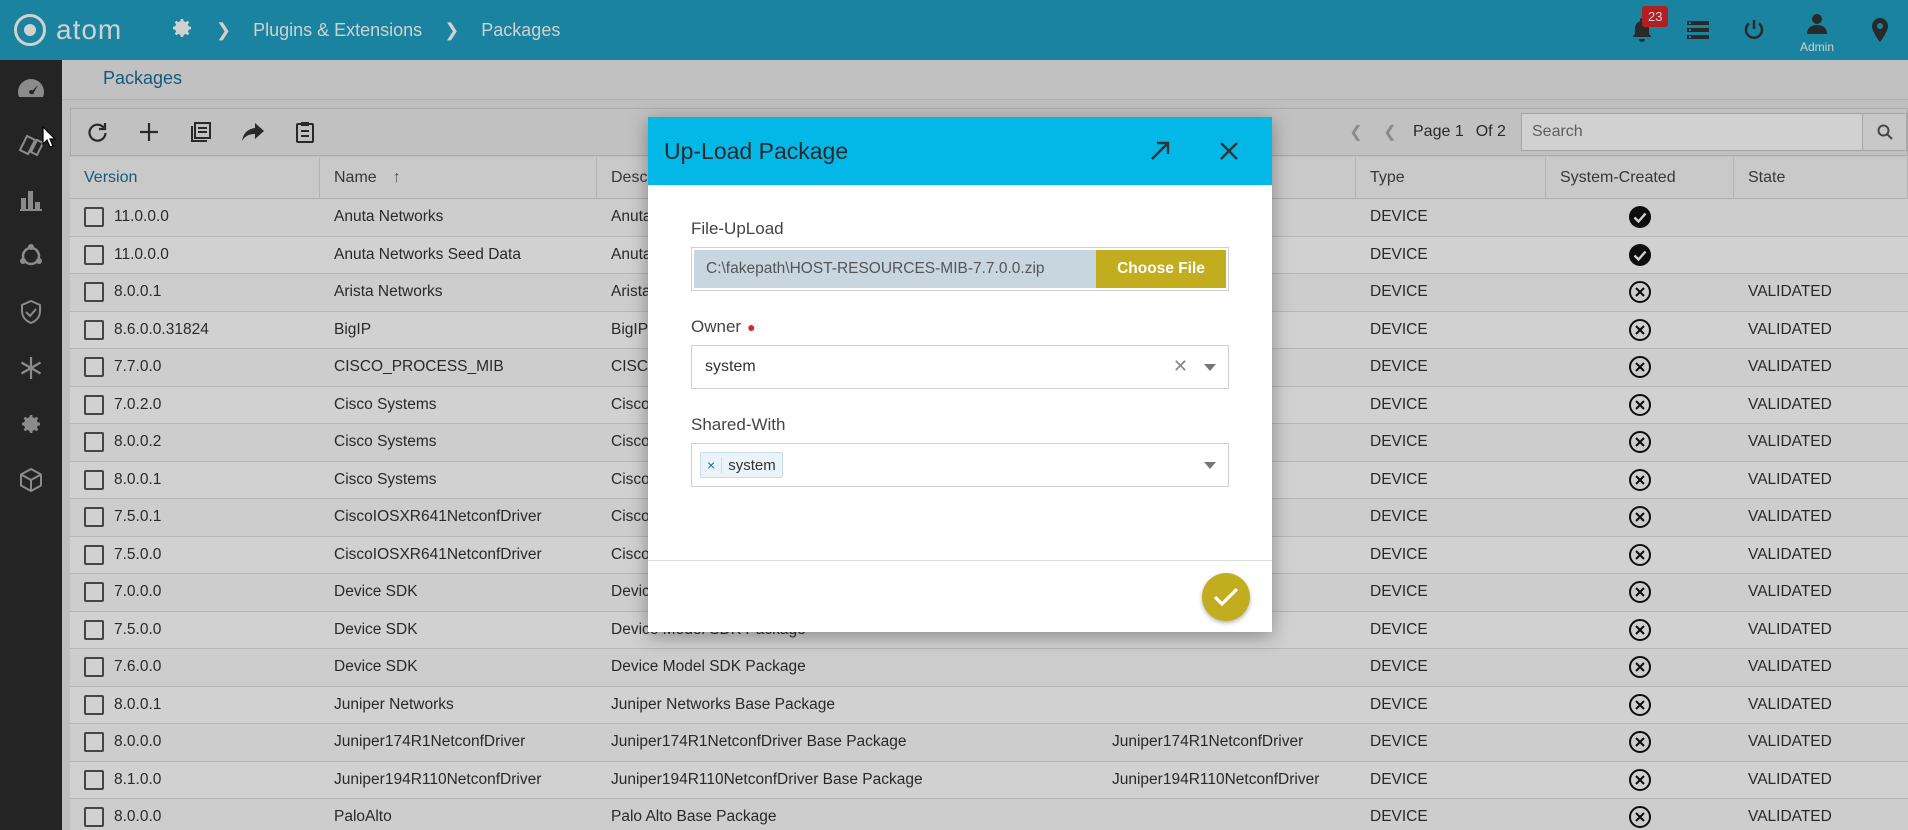  I want to click on shared-with-label: Shared-With, so click(959, 425).